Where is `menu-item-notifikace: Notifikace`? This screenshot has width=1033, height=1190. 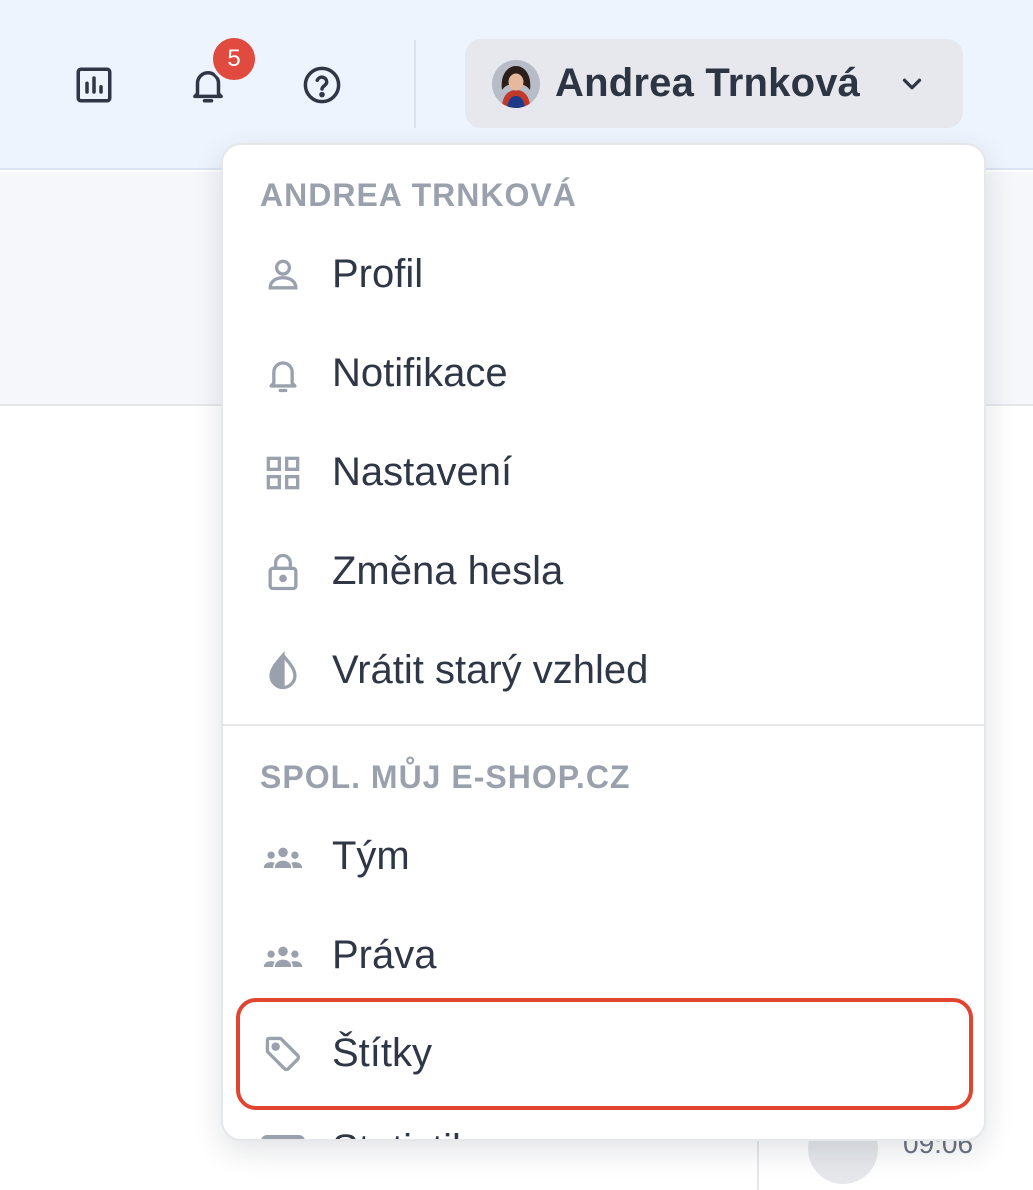
menu-item-notifikace: Notifikace is located at coordinates (603, 374).